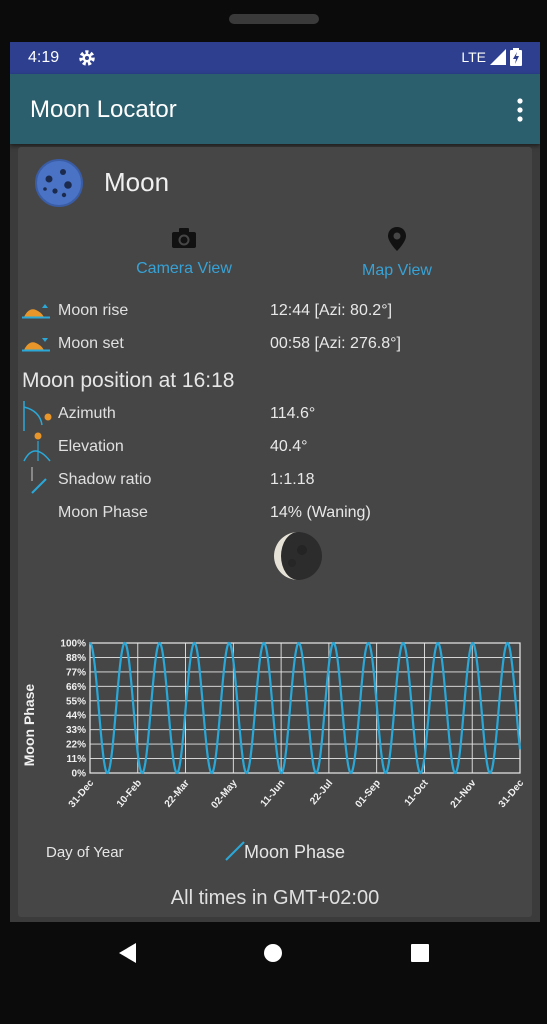 This screenshot has width=547, height=1024. I want to click on elevation-label: Elevation, so click(91, 446).